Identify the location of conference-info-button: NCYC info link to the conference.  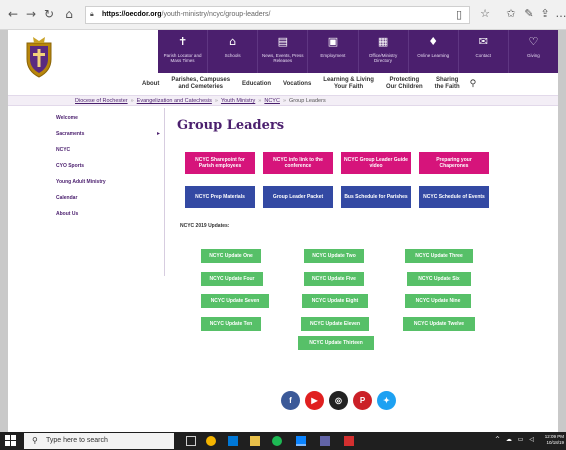
(298, 163).